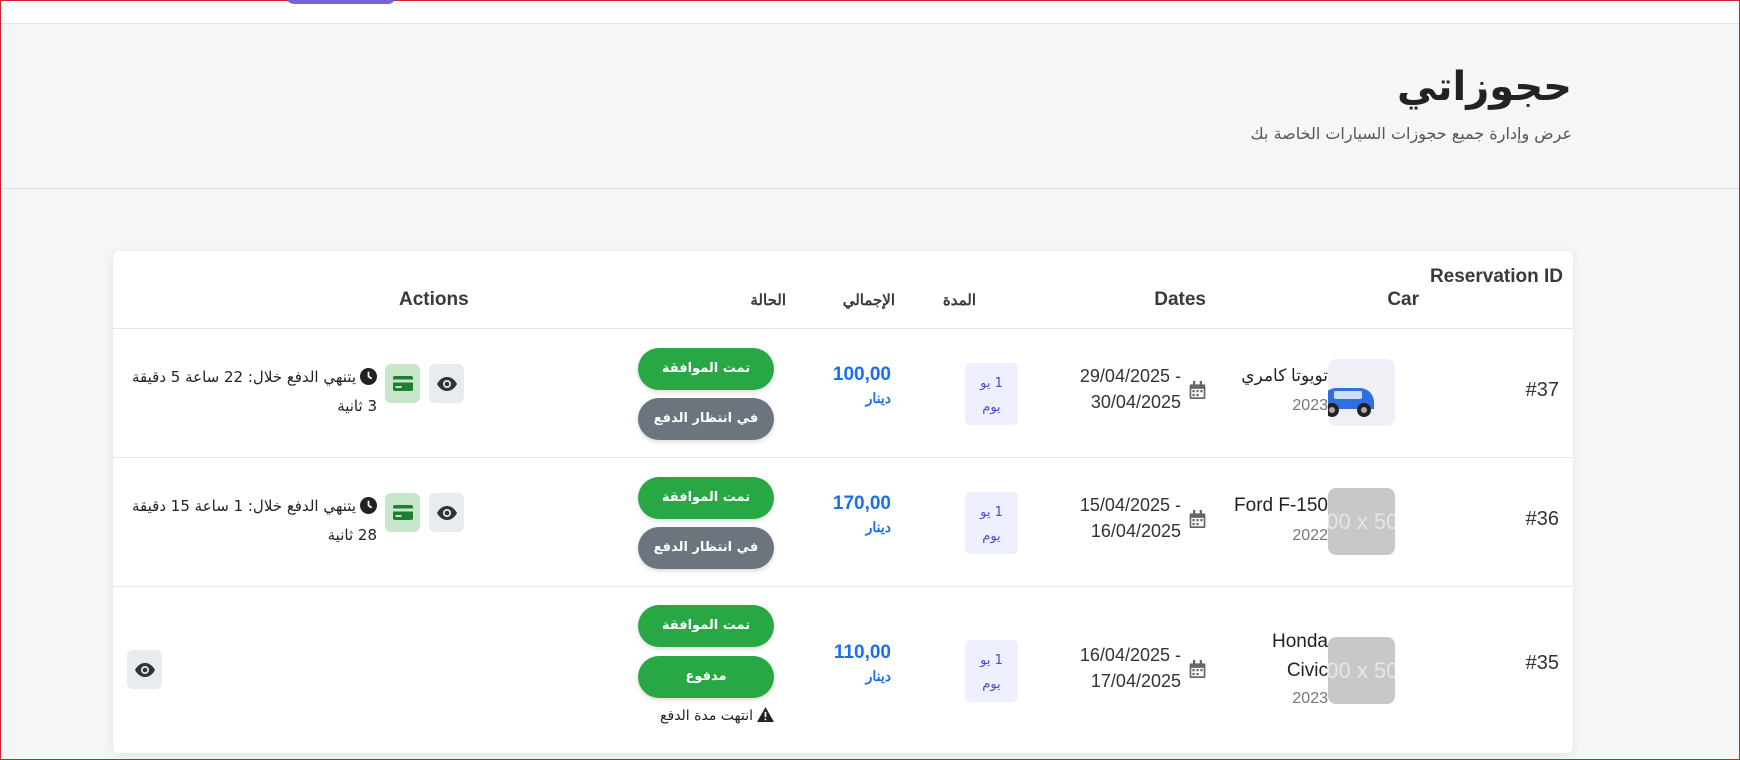 The height and width of the screenshot is (760, 1740). I want to click on car-name: Honda Civic, so click(1300, 656).